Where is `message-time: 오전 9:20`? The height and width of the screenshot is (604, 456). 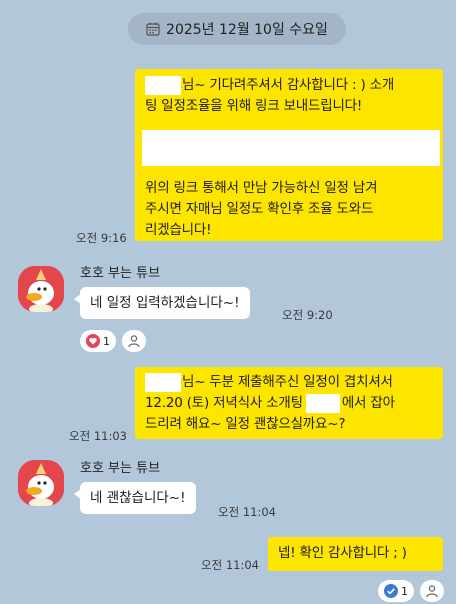
message-time: 오전 9:20 is located at coordinates (307, 315).